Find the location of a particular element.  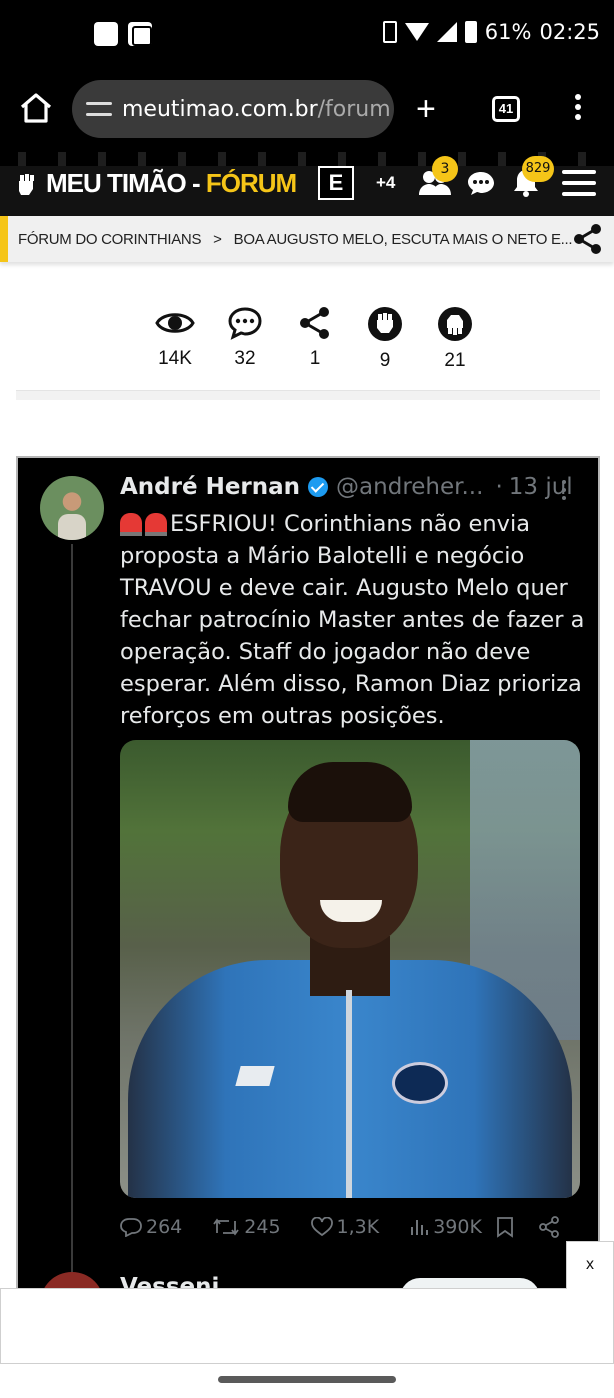

e-button: E is located at coordinates (336, 183).